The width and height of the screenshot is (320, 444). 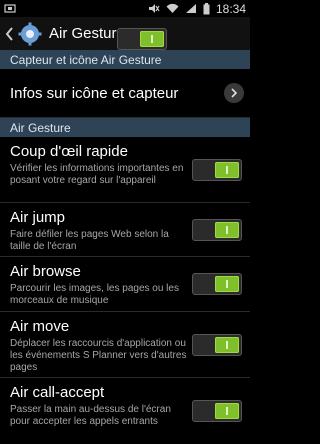 I want to click on mute-icon, so click(x=154, y=8).